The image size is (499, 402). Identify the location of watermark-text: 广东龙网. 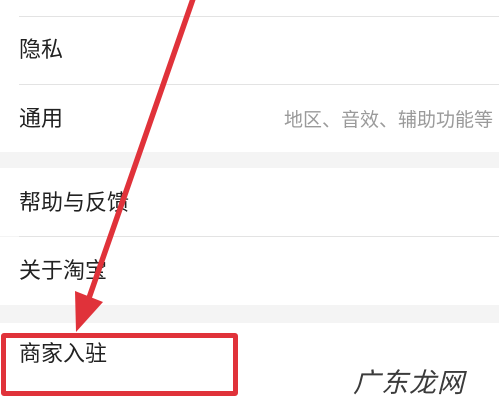
(409, 383).